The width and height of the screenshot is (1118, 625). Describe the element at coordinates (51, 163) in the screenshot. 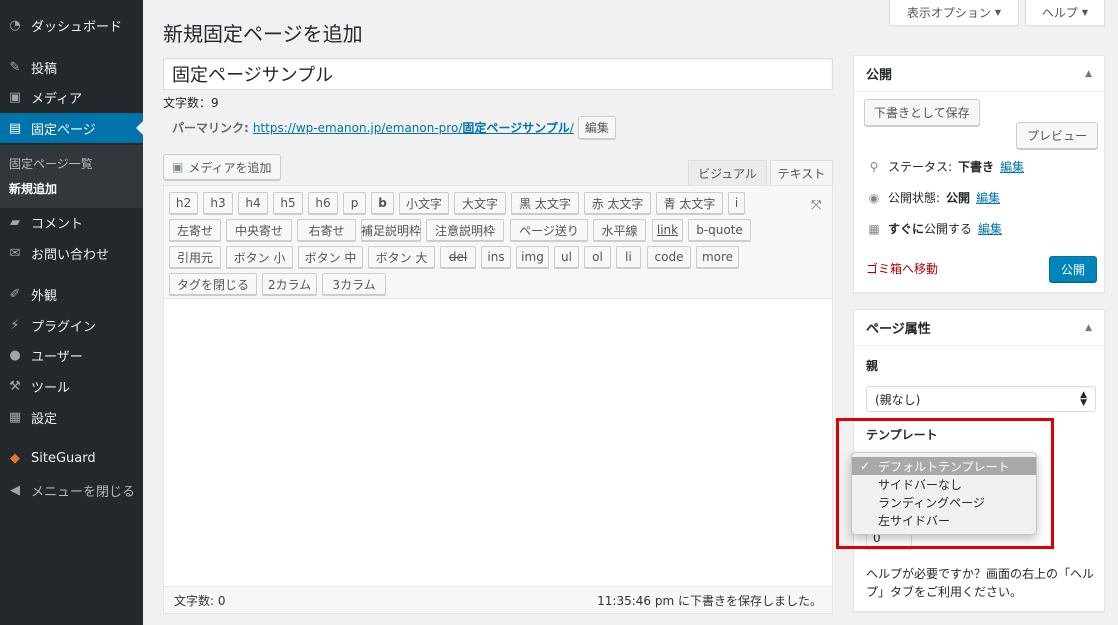

I see `submenu-all-pages: 固定ページ一覧` at that location.